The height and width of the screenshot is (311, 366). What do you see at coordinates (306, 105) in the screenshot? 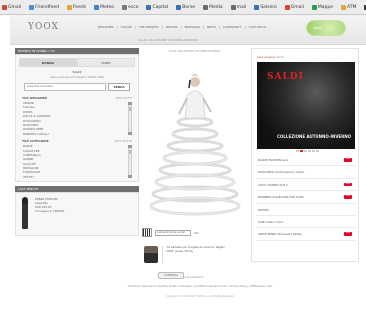
I see `promo-banner: SALDI COLLEZIONE AUTUNNO-INVERNO` at bounding box center [306, 105].